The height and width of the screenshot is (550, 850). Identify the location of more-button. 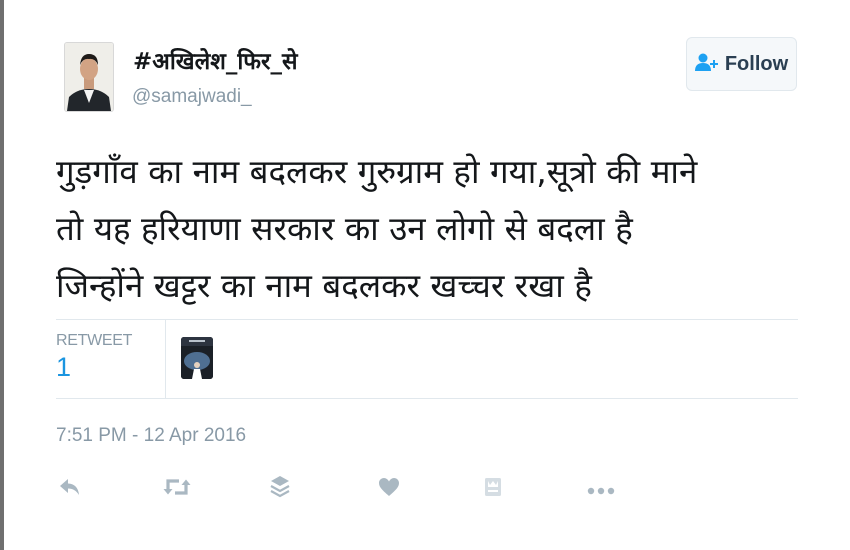
(601, 489).